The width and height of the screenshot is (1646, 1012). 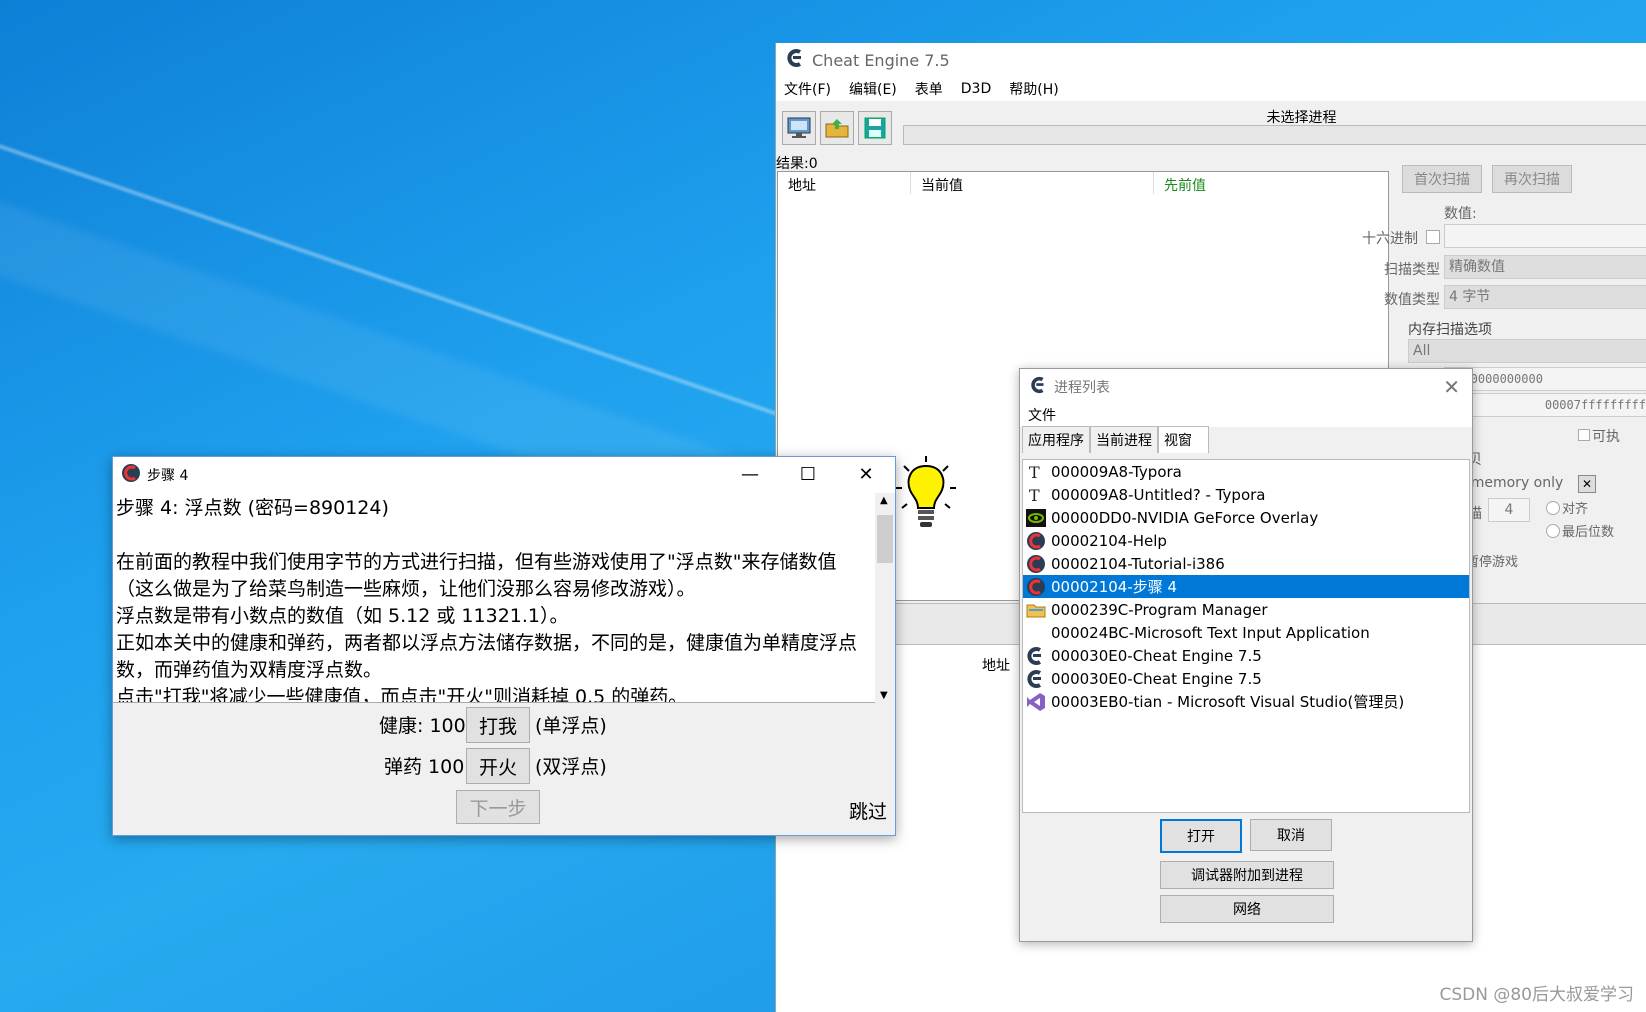 I want to click on process-list-item-label: 00000DD0-NVIDIA GeForce Overlay, so click(x=1185, y=517).